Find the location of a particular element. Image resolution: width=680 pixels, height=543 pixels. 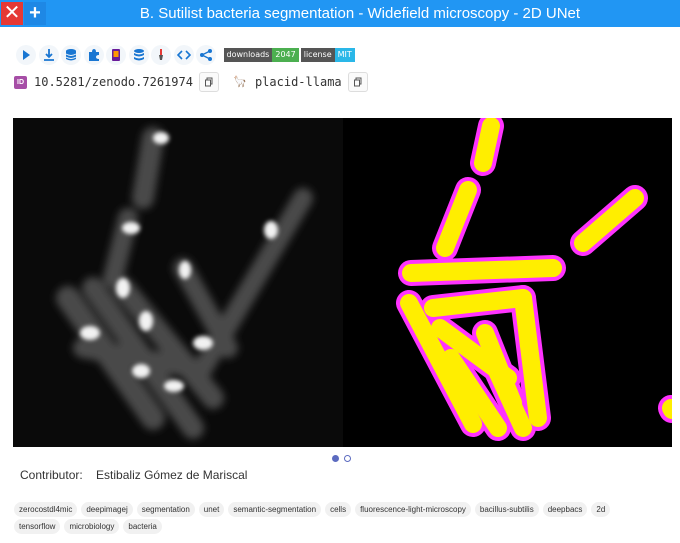

downloads-badge: downloads 2047 is located at coordinates (261, 55).